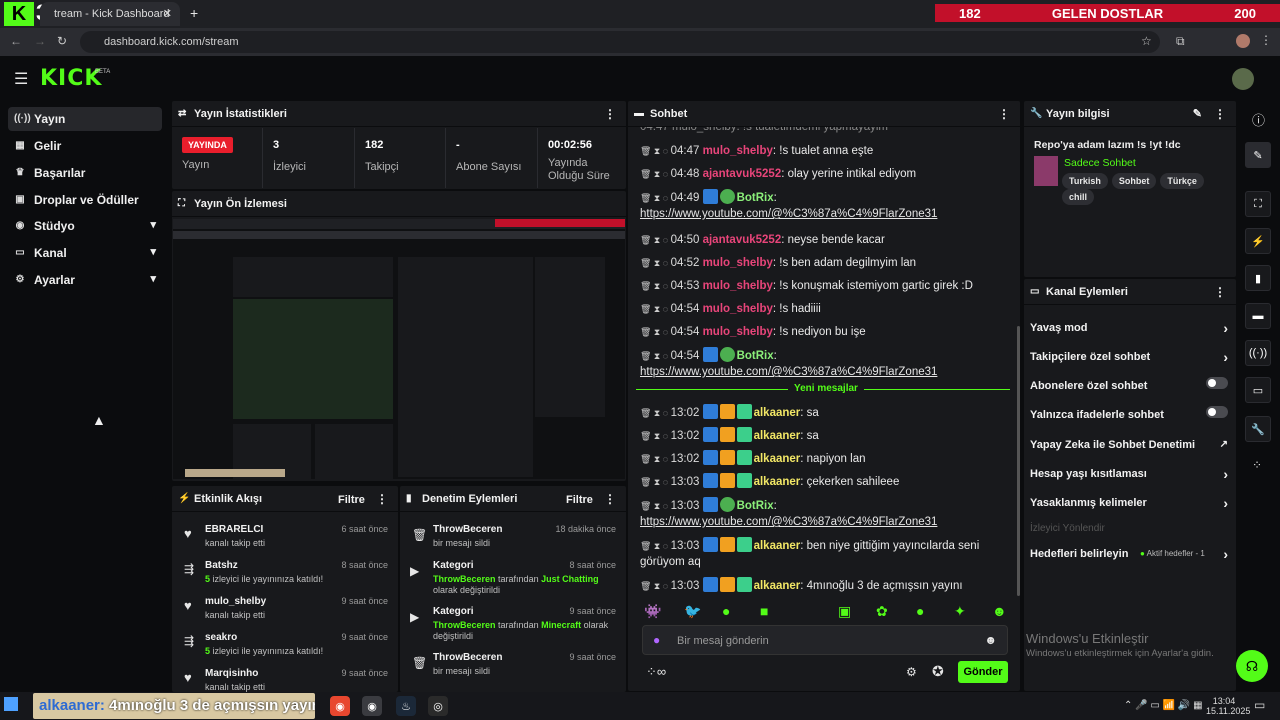 Image resolution: width=1280 pixels, height=720 pixels. What do you see at coordinates (399, 349) in the screenshot?
I see `stream-preview-video` at bounding box center [399, 349].